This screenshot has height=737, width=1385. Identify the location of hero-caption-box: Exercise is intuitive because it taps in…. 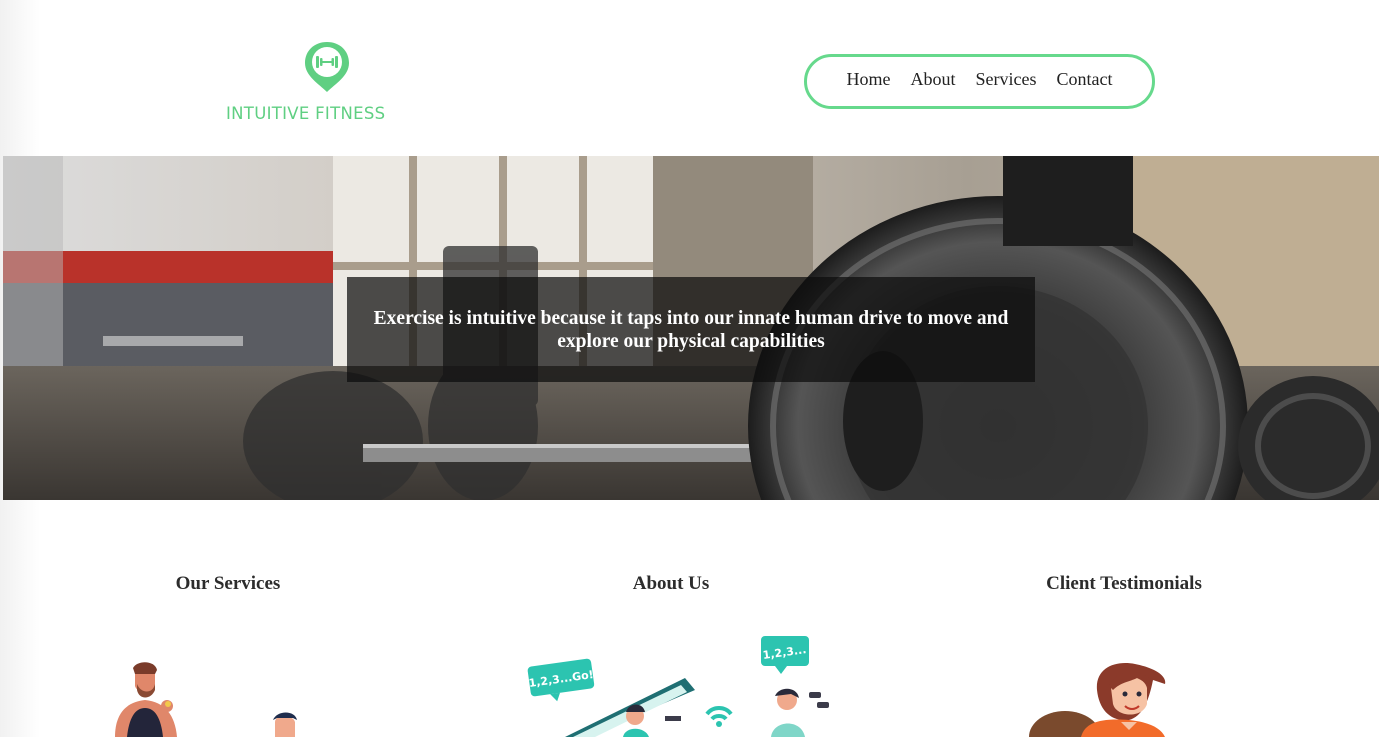
(691, 329).